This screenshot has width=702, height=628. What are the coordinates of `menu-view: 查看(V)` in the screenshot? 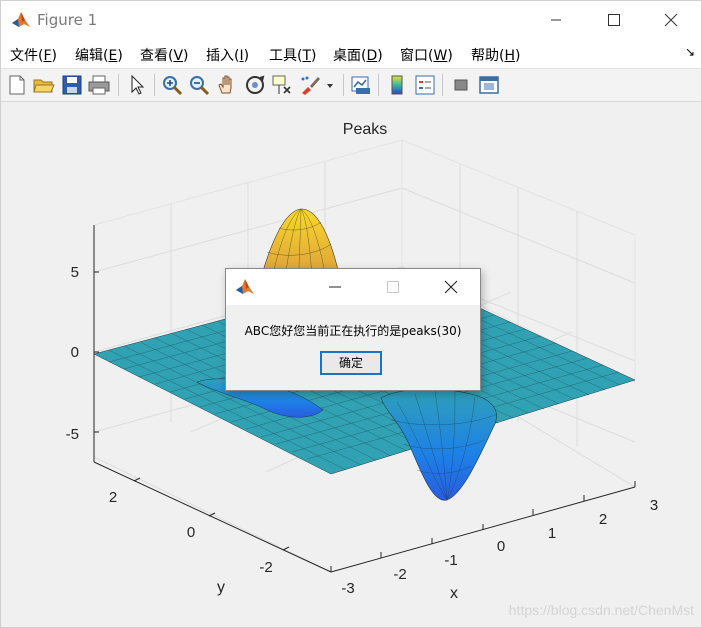 It's located at (164, 55).